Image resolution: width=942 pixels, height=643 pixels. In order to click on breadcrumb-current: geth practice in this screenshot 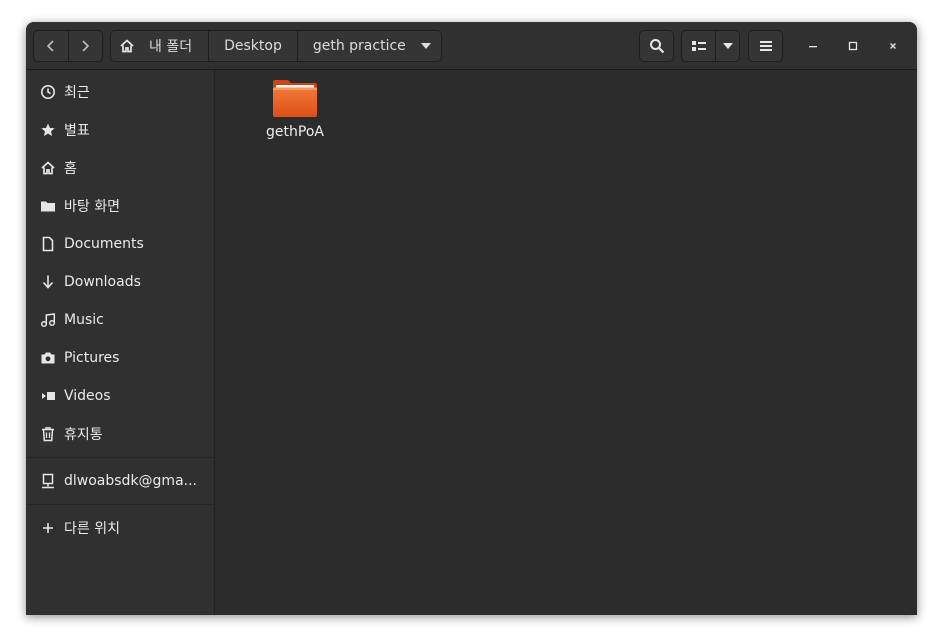, I will do `click(368, 46)`.